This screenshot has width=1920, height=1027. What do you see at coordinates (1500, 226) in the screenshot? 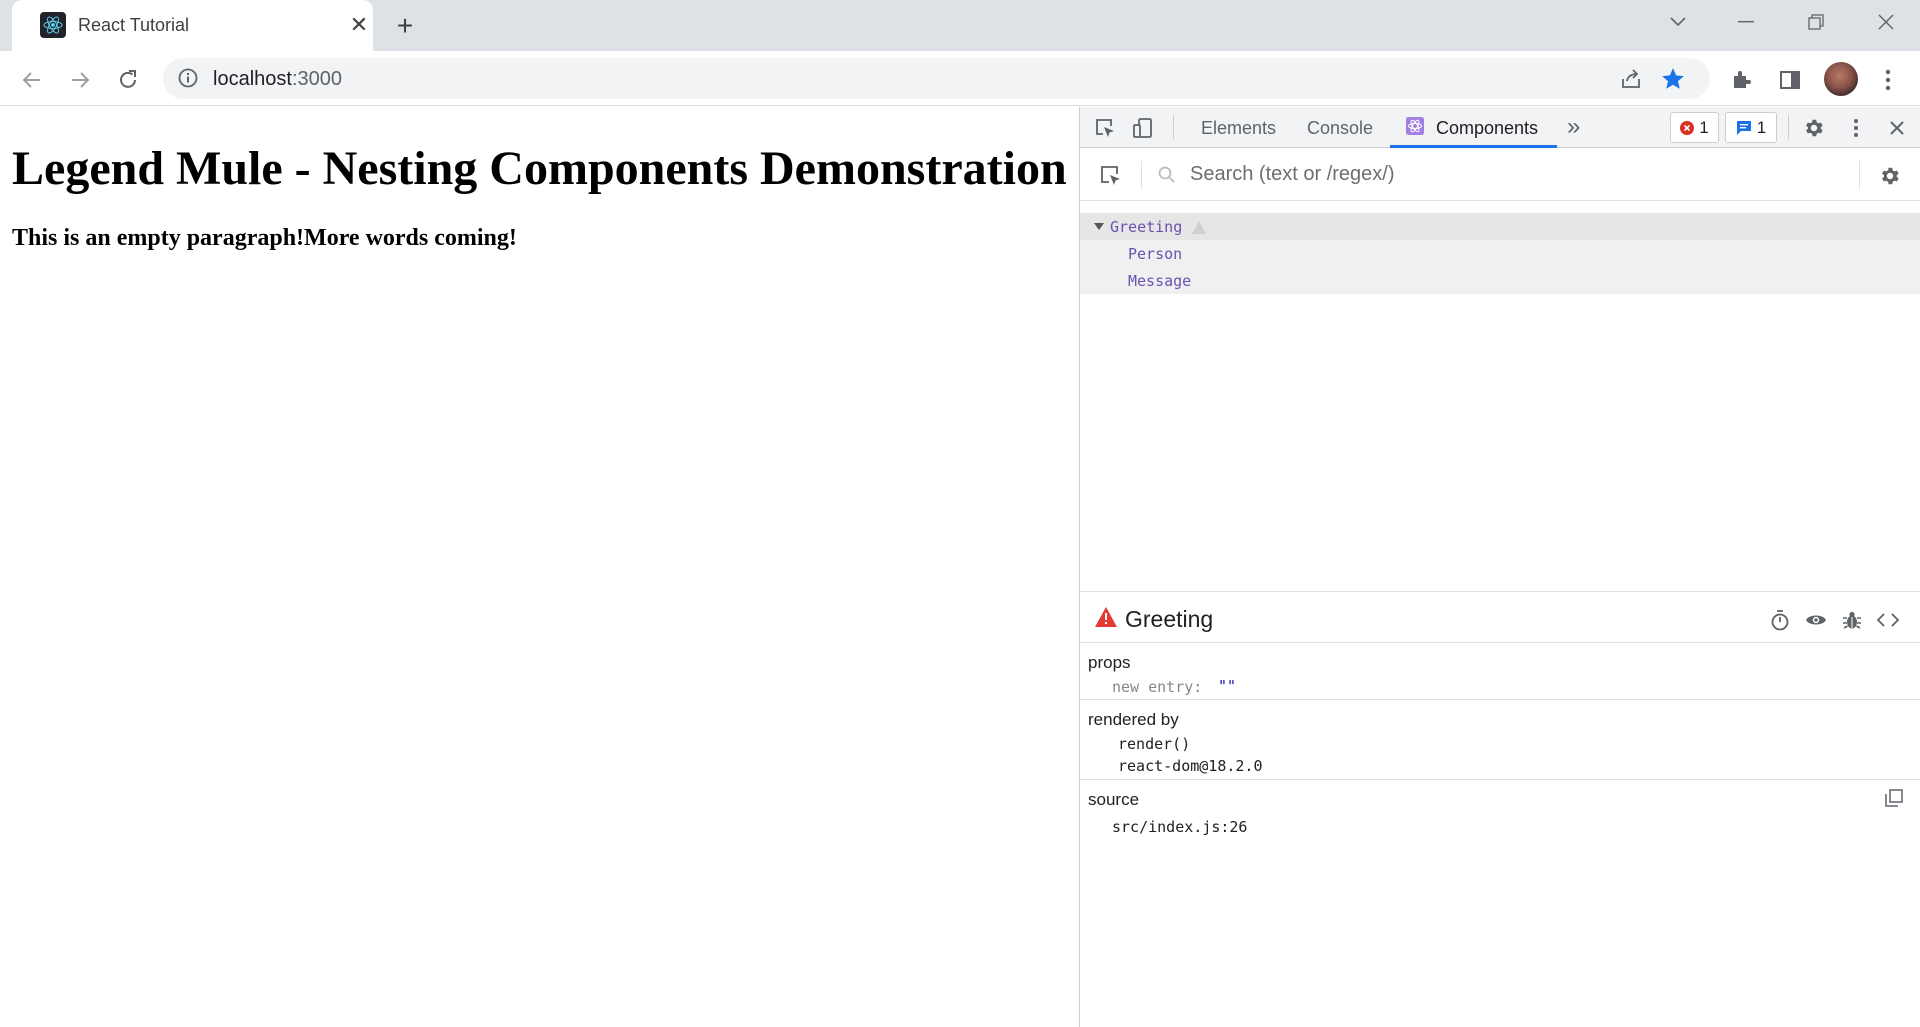
I see `tree-item-greeting: Greeting` at bounding box center [1500, 226].